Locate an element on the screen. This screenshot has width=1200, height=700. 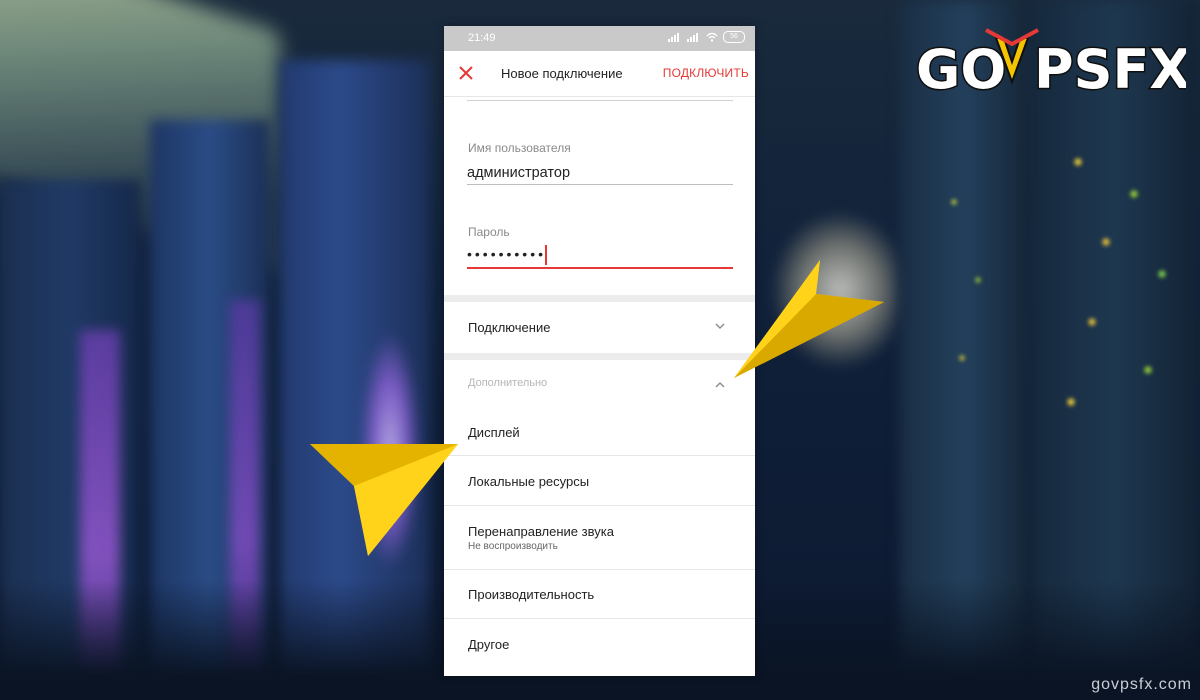
advanced-item-label: Перенаправление звука is located at coordinates (541, 531).